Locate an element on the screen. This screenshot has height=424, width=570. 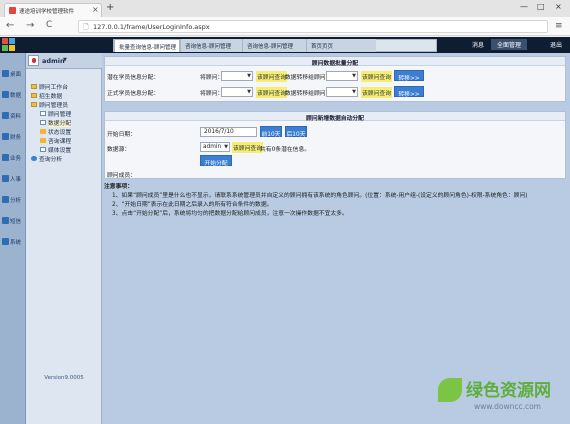
watermark: 绿色资源网 www.downcc.com is located at coordinates (504, 398).